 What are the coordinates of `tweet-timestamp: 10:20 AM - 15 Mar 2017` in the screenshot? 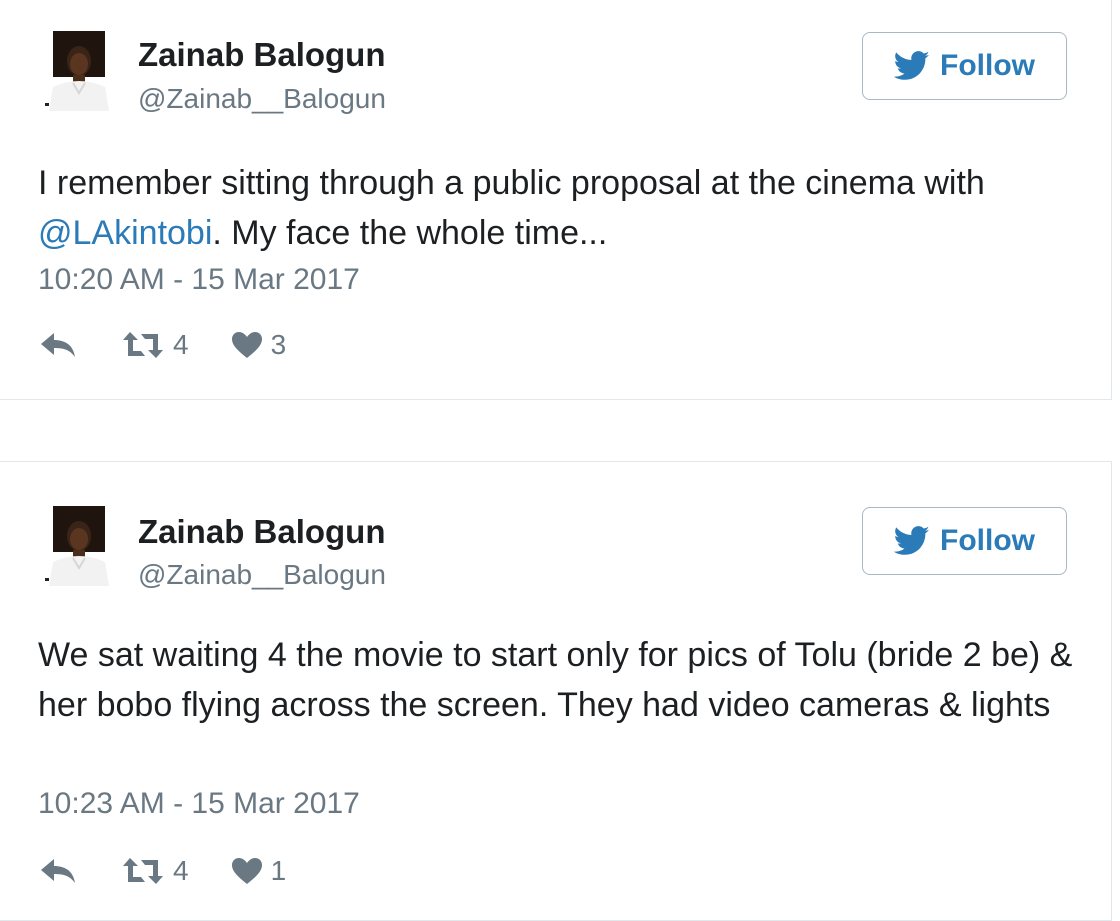 It's located at (199, 280).